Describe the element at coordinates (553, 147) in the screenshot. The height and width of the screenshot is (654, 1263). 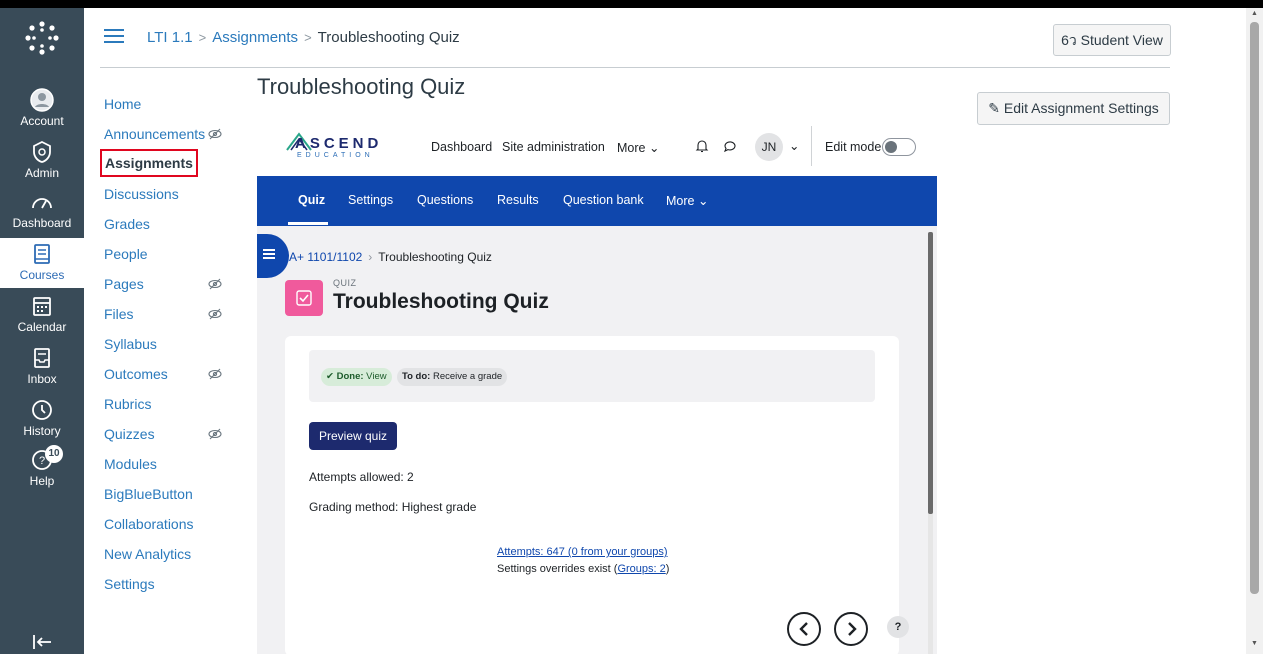
I see `moodle-site-admin-link: Site administration` at that location.